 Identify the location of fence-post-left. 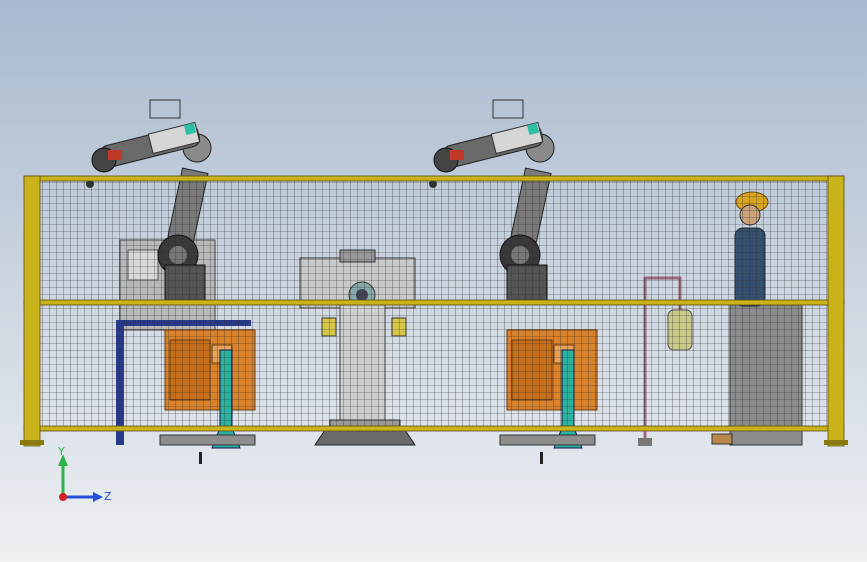
(32, 311).